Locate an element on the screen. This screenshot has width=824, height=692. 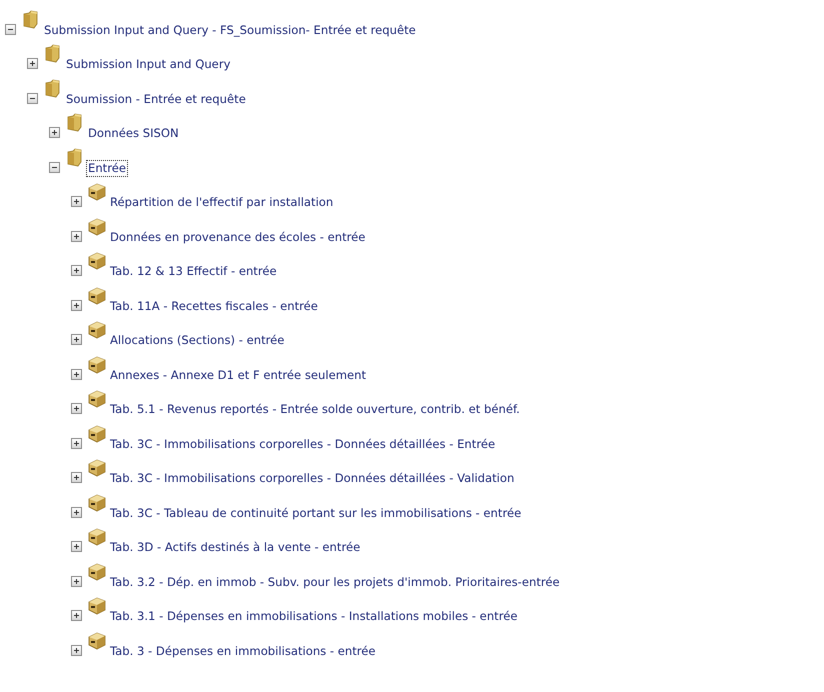
tree-item: Tab. 3C - Immobilisations corporelles - Données détaillées - Entrée is located at coordinates (303, 444).